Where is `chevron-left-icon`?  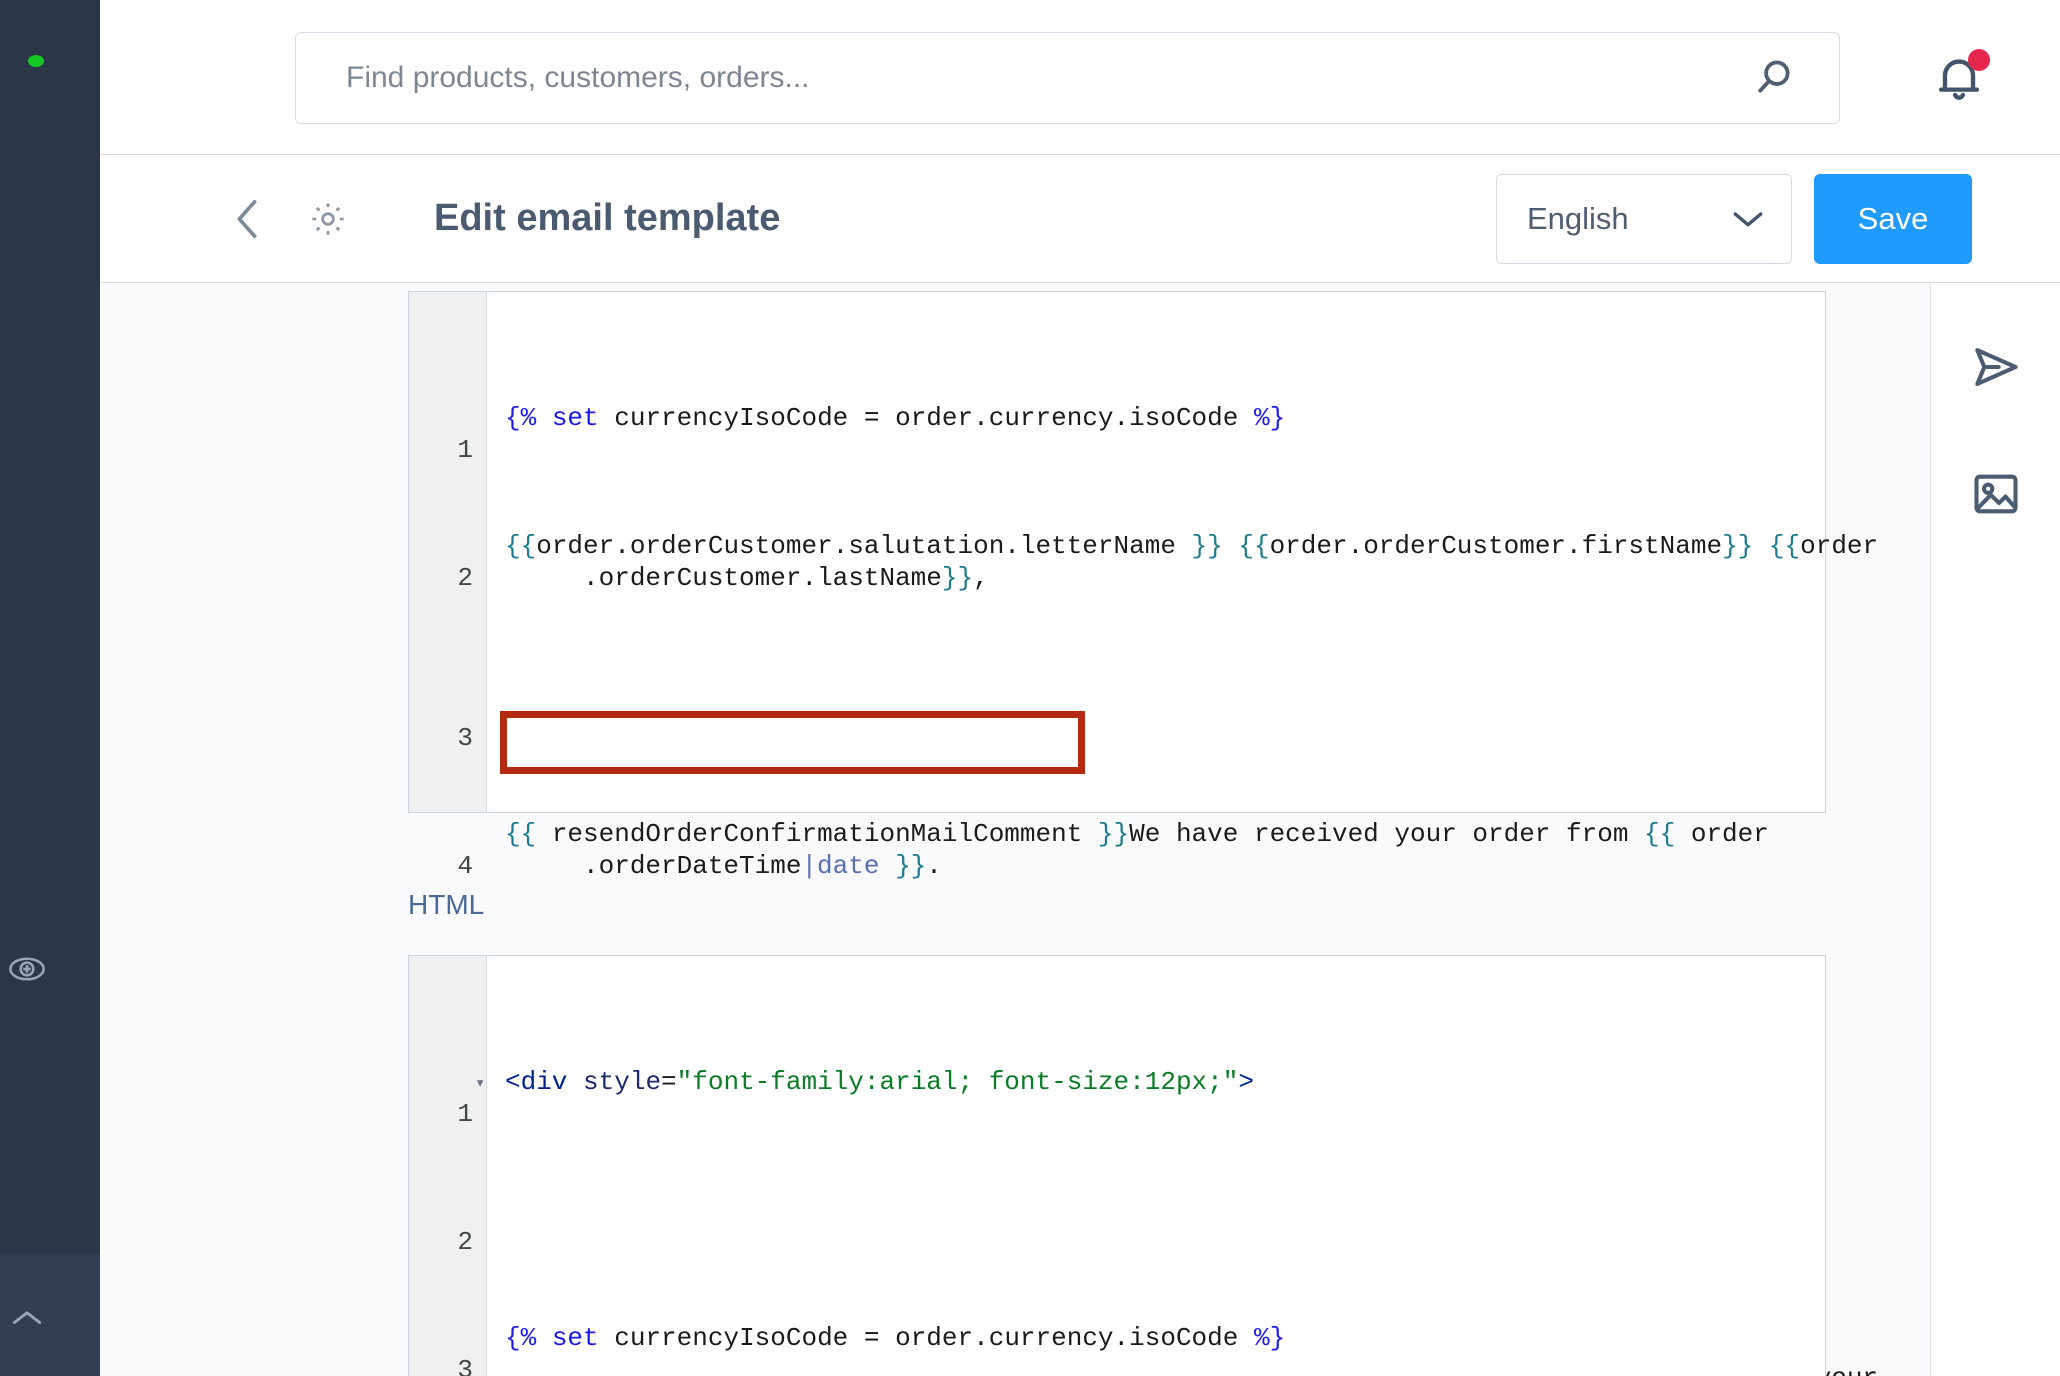
chevron-left-icon is located at coordinates (247, 219).